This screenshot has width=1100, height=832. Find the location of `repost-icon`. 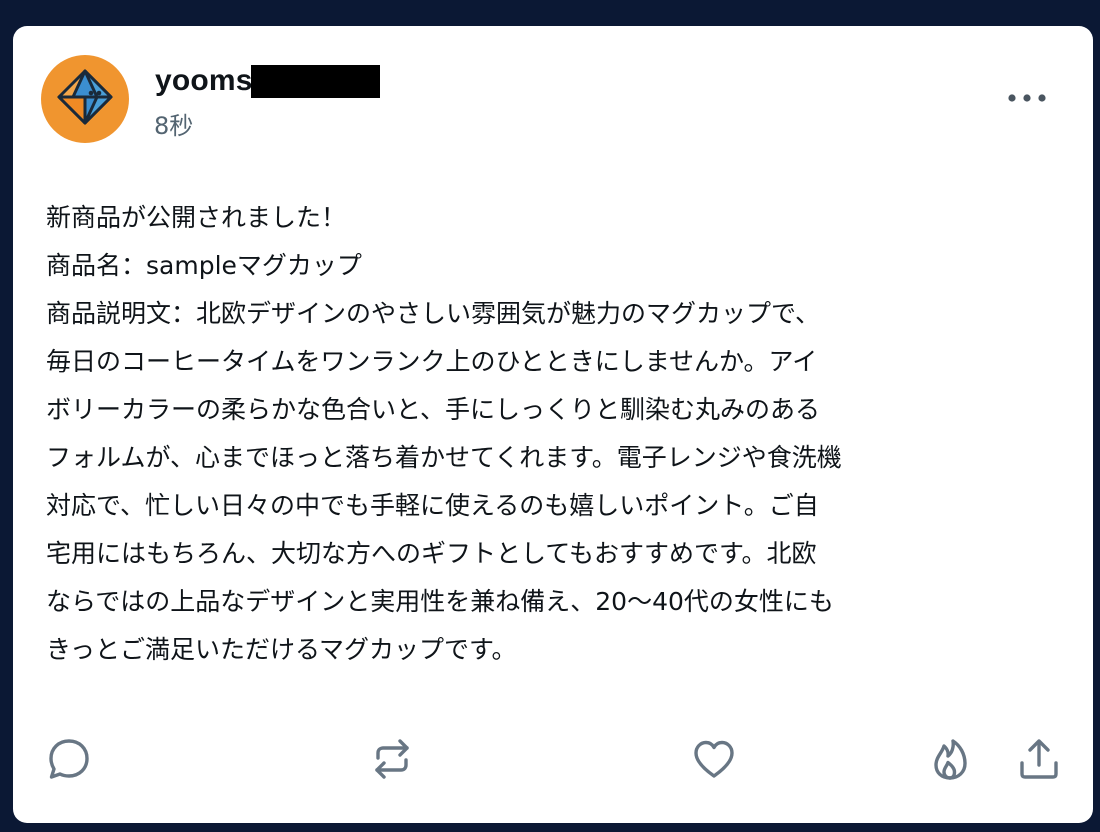

repost-icon is located at coordinates (392, 761).